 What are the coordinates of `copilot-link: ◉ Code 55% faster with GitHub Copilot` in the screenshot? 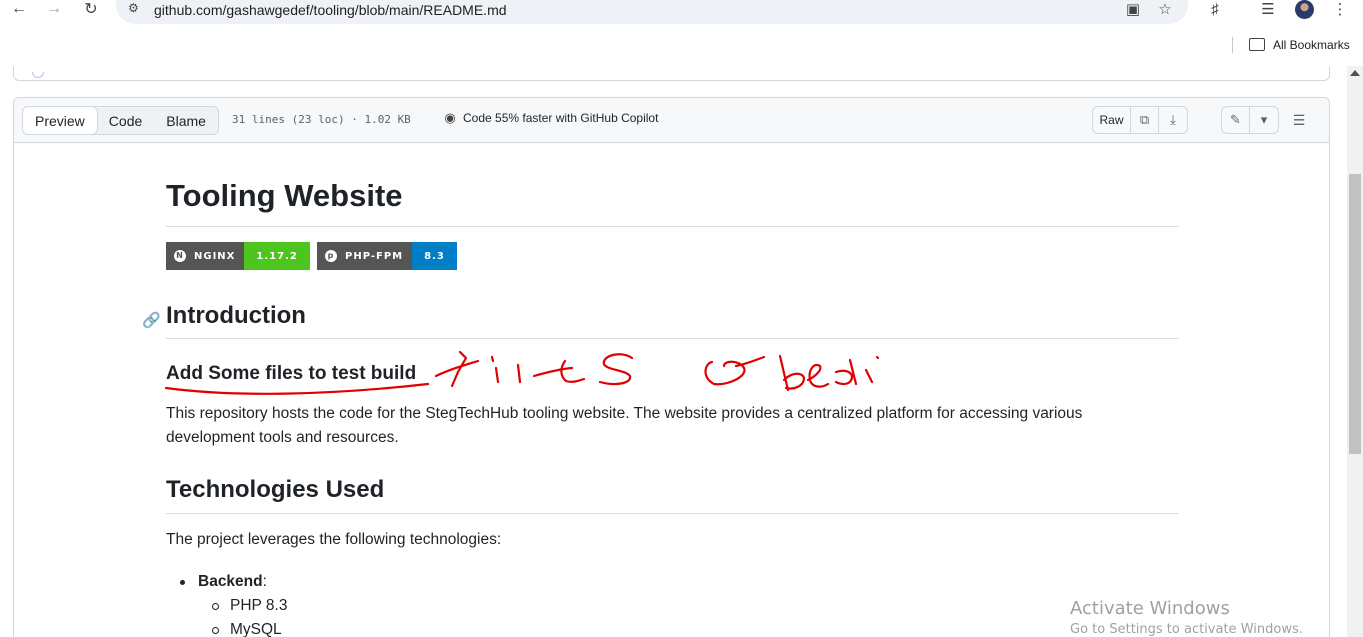 It's located at (550, 118).